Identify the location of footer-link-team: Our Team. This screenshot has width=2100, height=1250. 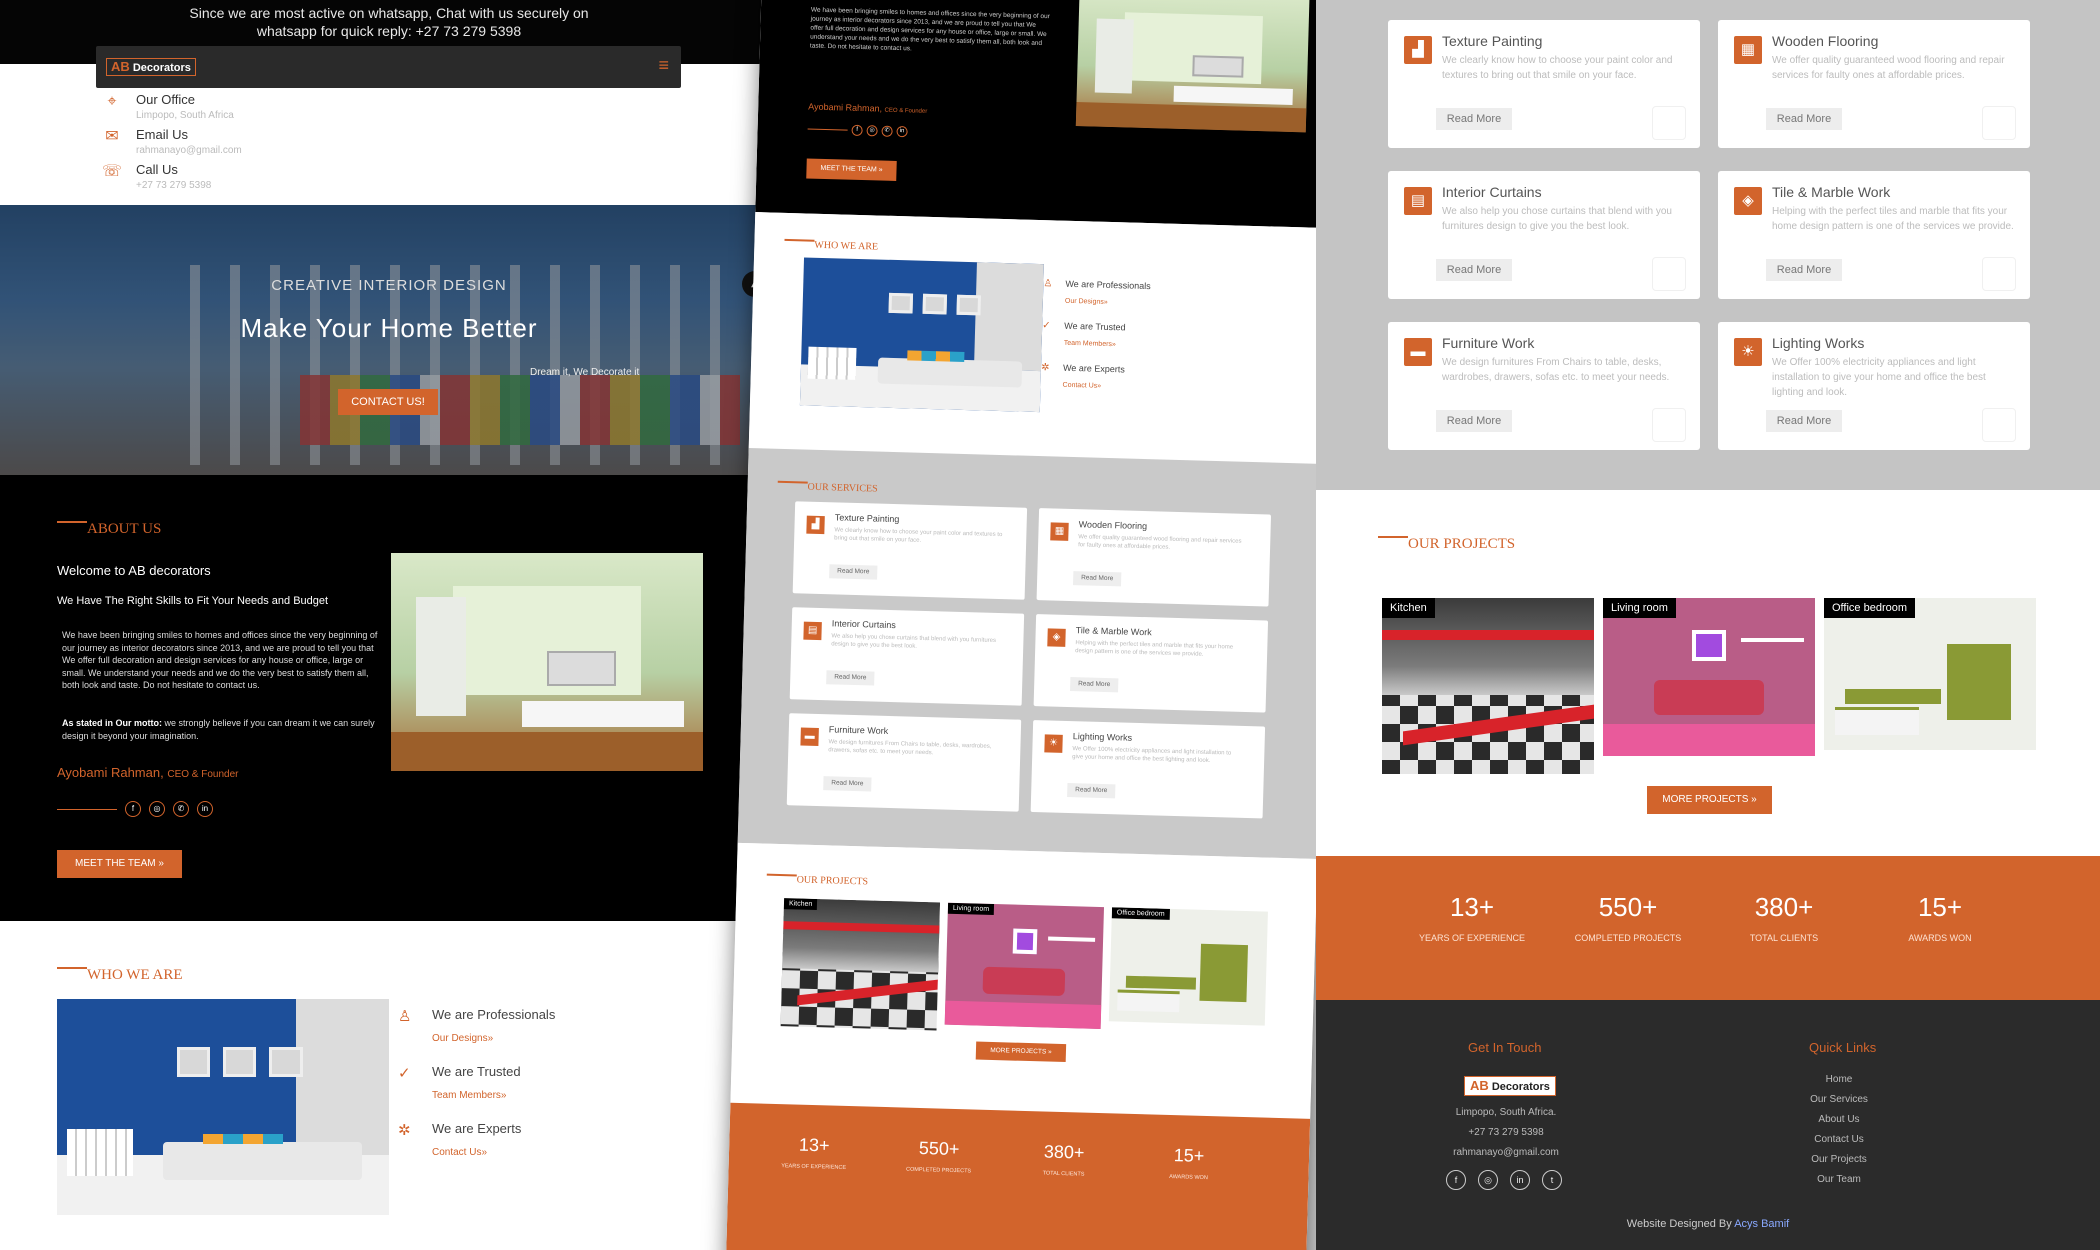
(1839, 1179).